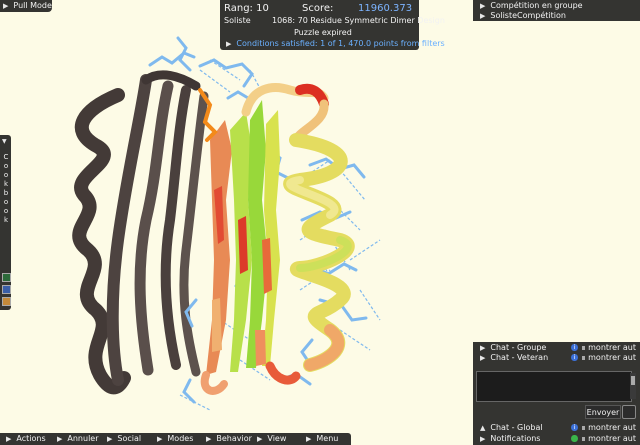  Describe the element at coordinates (558, 427) in the screenshot. I see `chat-global-tab: ▲ Chat - Global i montrer aut` at that location.